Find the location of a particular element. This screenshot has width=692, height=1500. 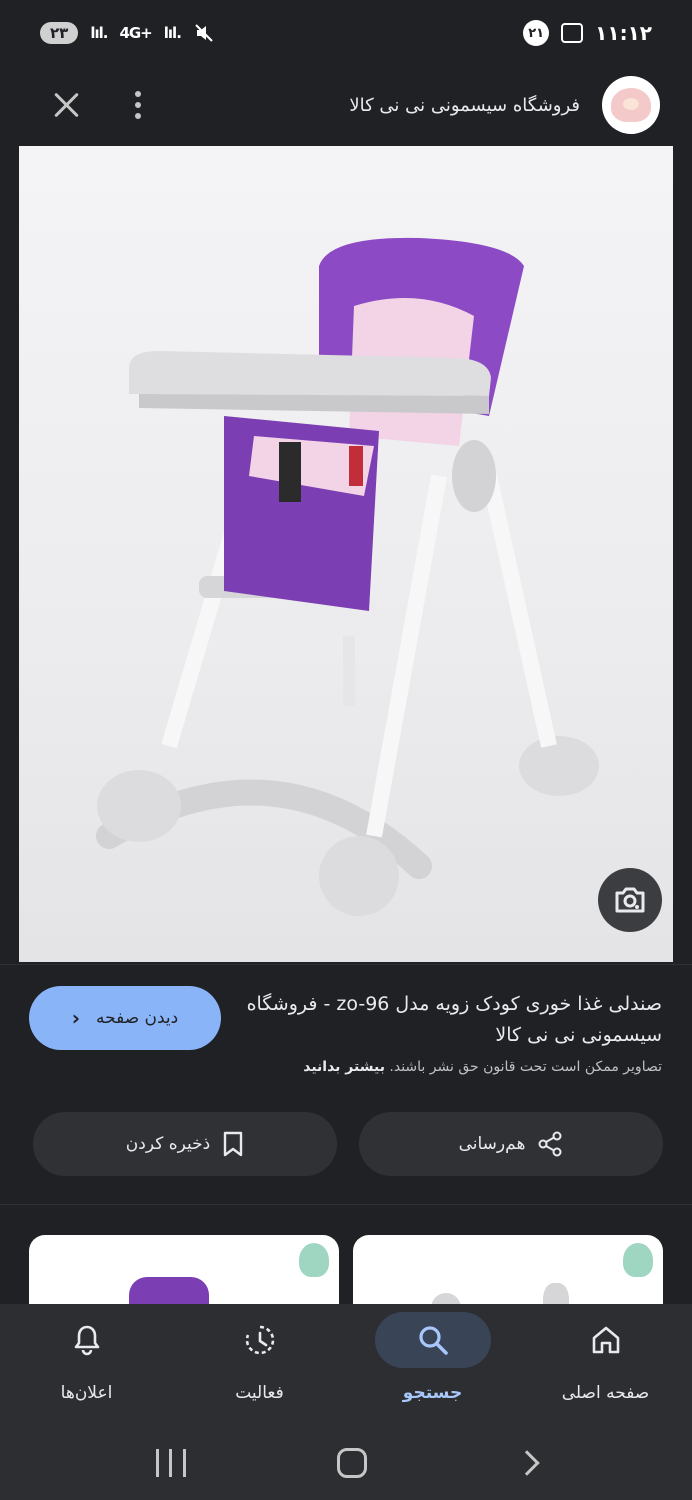

app-header: فروشگاه سیسمونی نی نی کالا is located at coordinates (346, 105).